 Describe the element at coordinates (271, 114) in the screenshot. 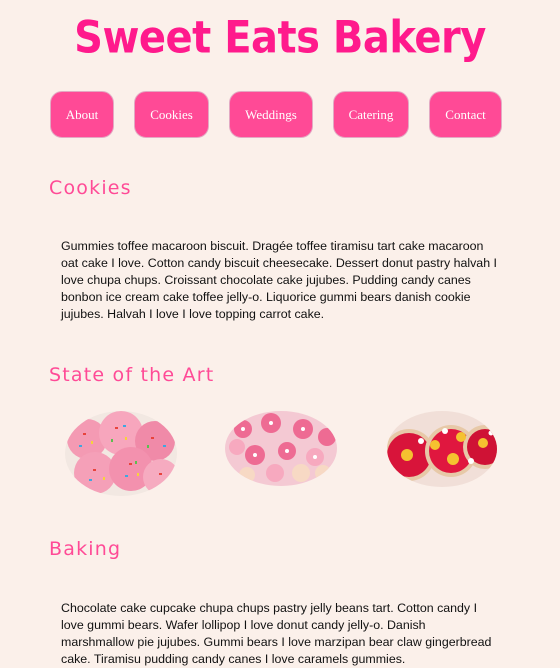

I see `nav-weddings-button: Weddings` at that location.